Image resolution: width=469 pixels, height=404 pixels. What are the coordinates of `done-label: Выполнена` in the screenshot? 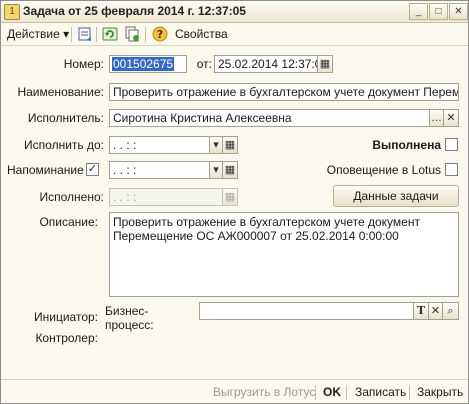 It's located at (406, 145).